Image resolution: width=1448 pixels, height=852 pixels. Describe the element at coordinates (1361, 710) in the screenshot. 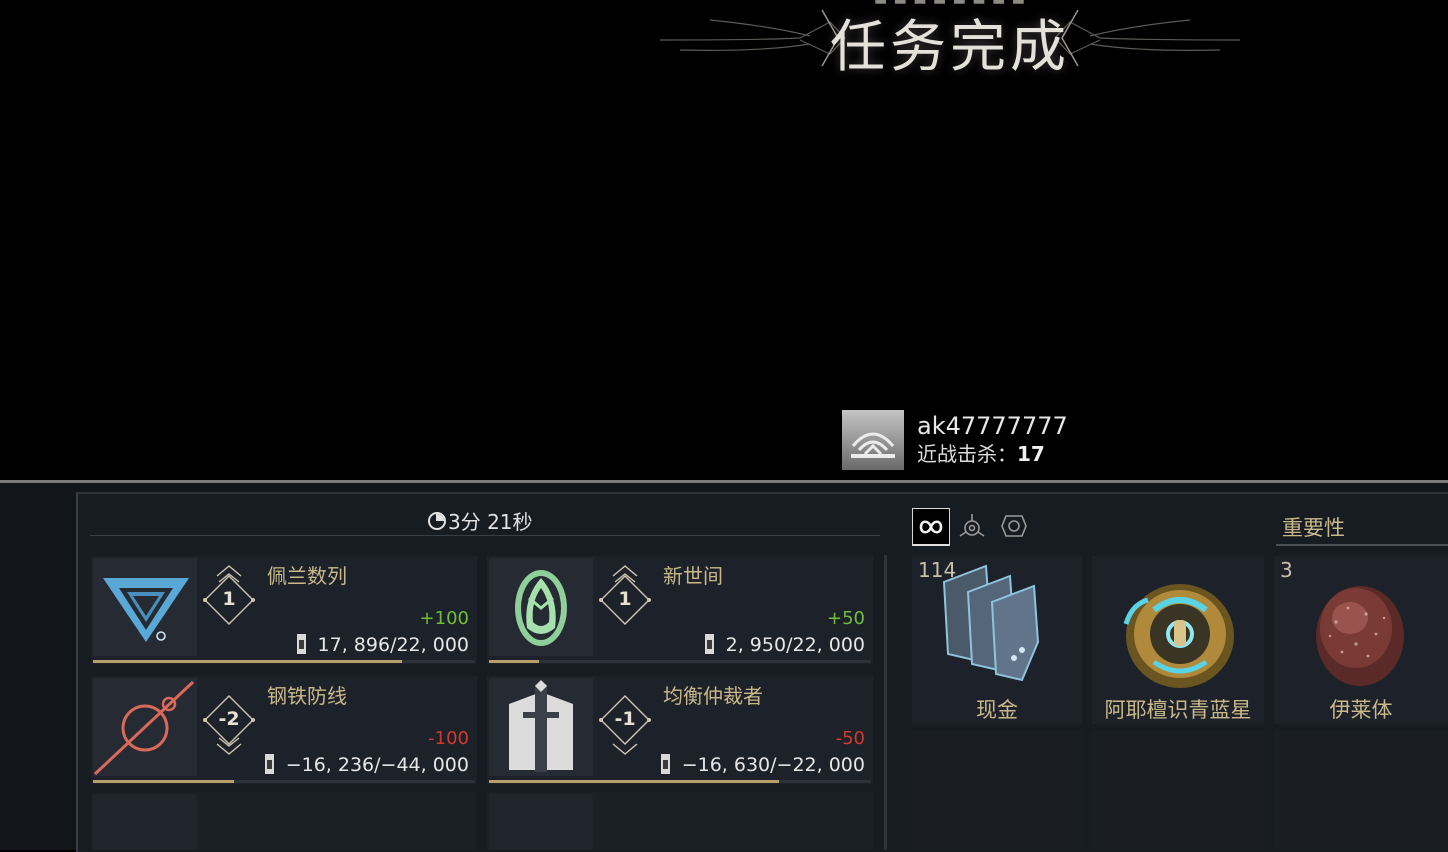

I see `reward-name: 伊莱体` at that location.